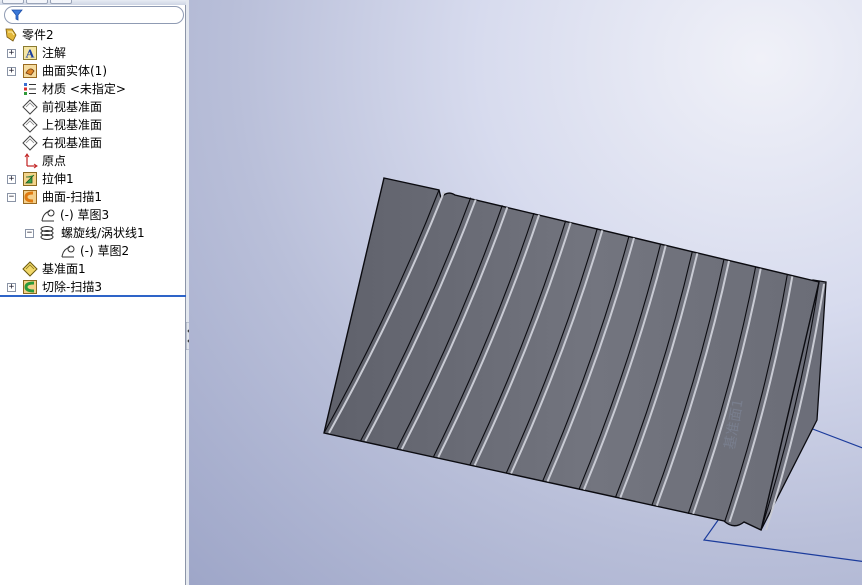  Describe the element at coordinates (47, 233) in the screenshot. I see `helix-icon` at that location.